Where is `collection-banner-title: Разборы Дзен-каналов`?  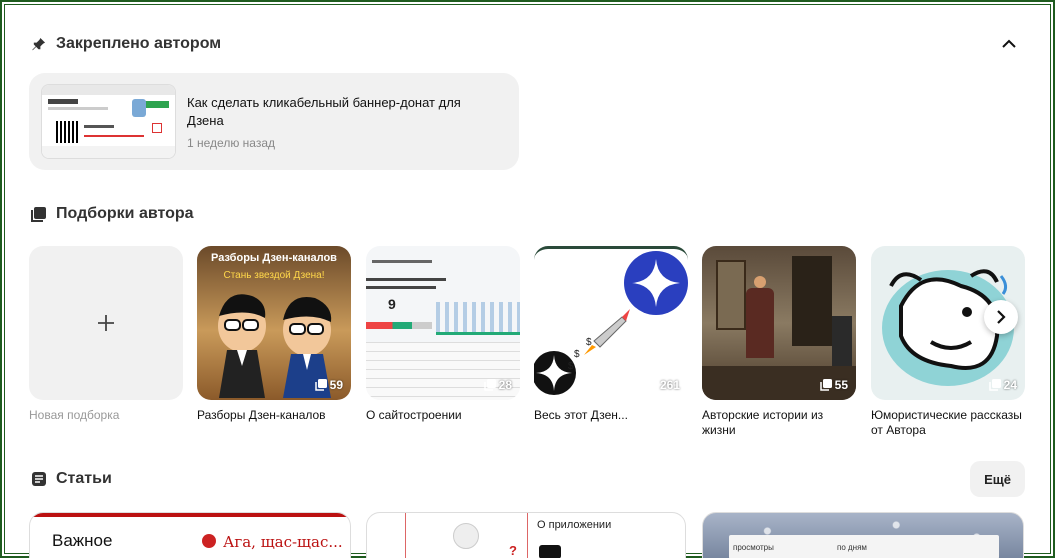
collection-banner-title: Разборы Дзен-каналов is located at coordinates (274, 258).